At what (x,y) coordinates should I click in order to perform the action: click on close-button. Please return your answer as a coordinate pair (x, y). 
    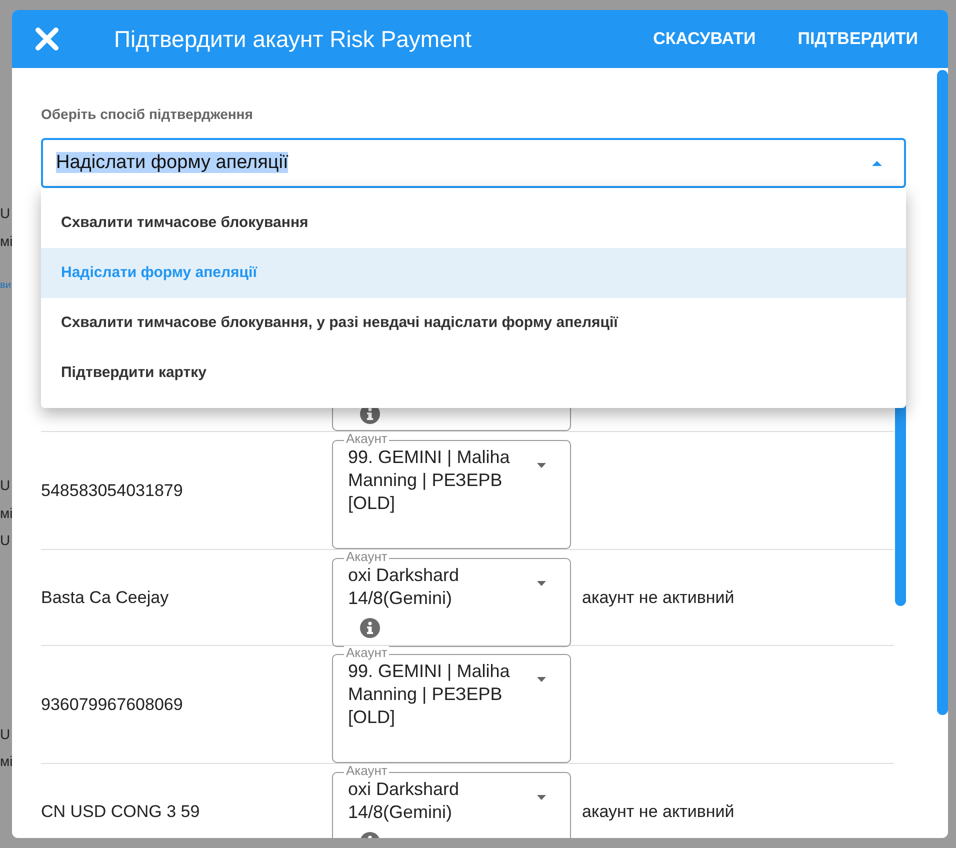
    Looking at the image, I should click on (47, 39).